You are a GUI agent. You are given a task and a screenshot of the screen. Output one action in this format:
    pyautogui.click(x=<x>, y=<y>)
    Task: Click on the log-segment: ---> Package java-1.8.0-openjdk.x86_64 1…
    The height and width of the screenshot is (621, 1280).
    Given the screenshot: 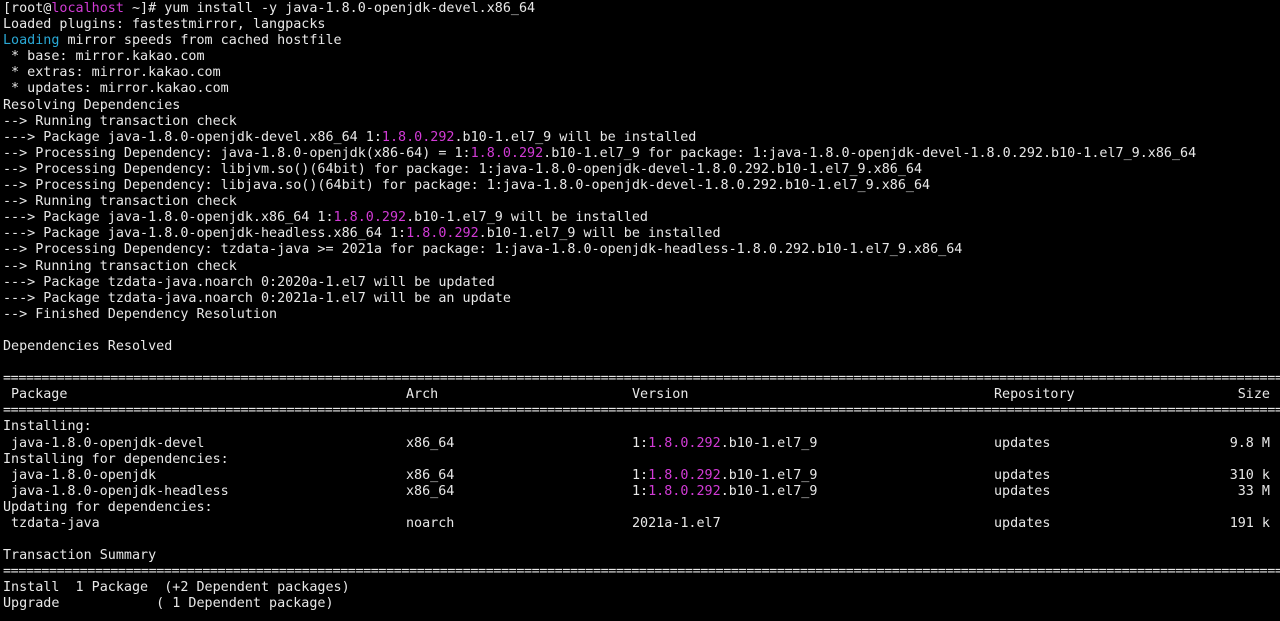 What is the action you would take?
    pyautogui.click(x=168, y=218)
    